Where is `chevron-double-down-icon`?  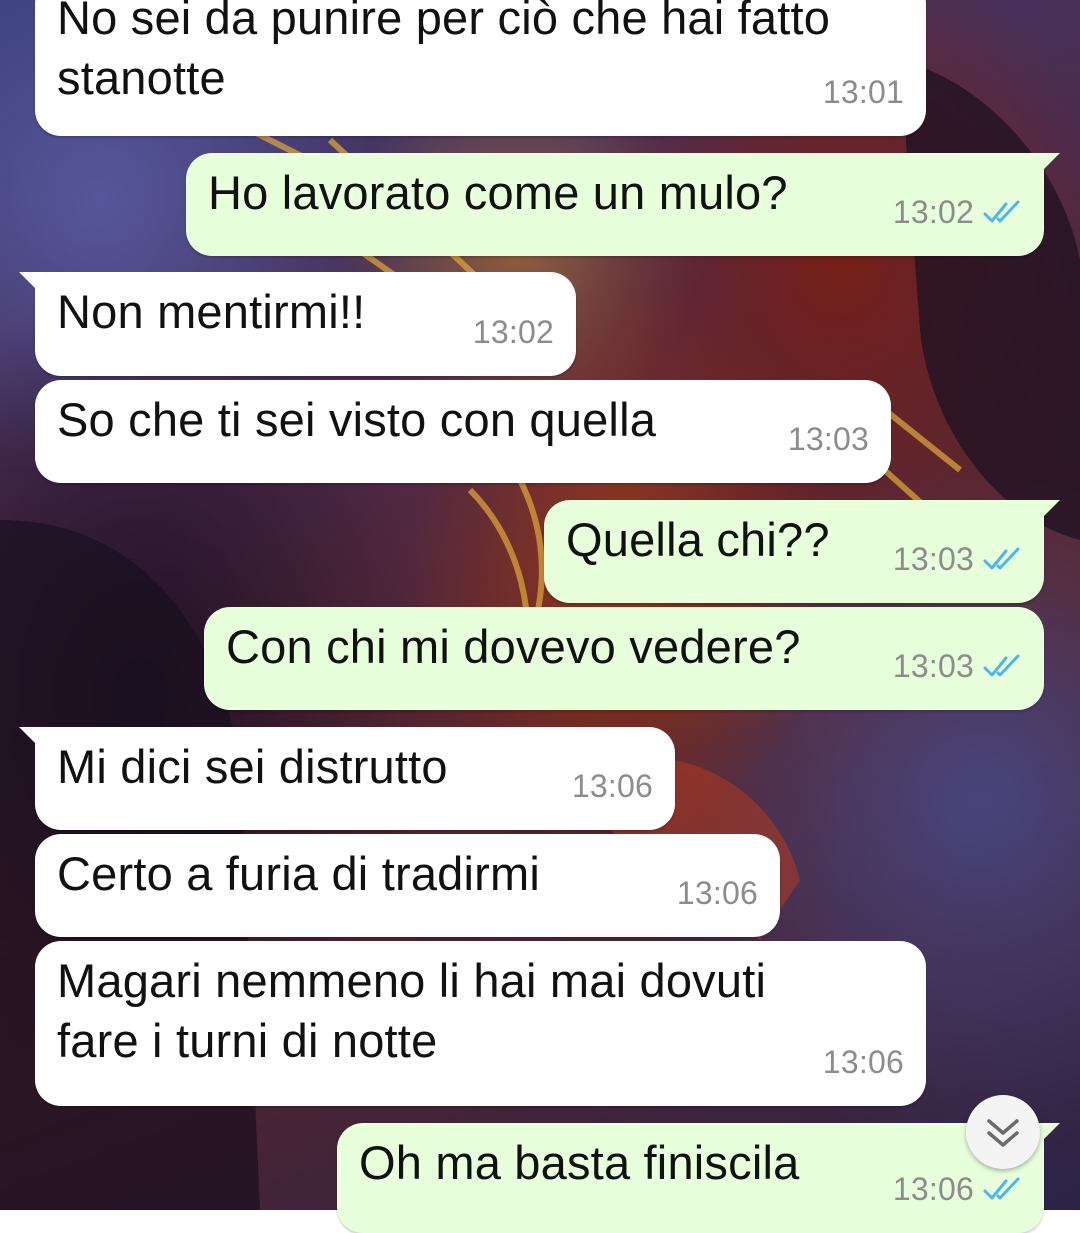 chevron-double-down-icon is located at coordinates (1003, 1133).